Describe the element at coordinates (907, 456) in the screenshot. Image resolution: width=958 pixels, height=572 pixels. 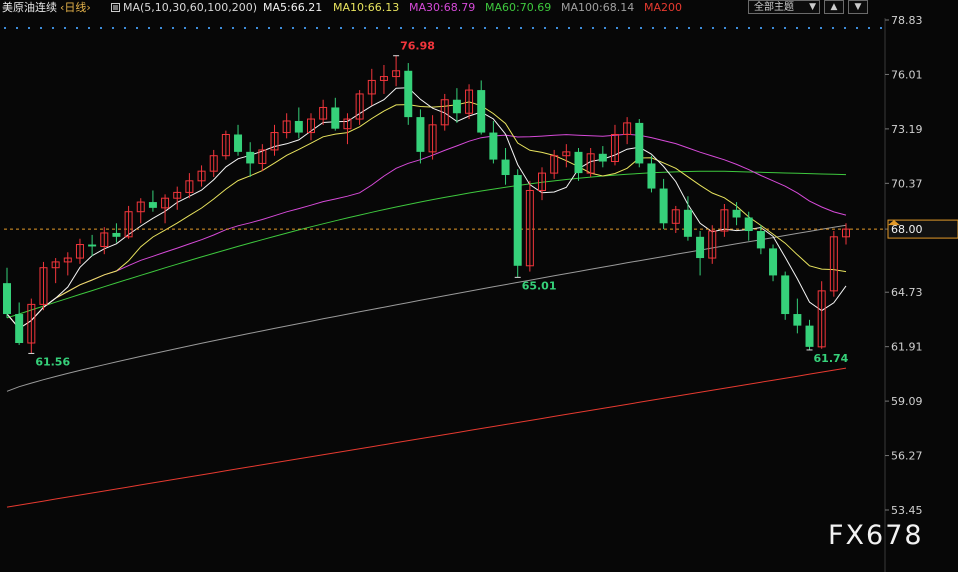
I see `y-tick-label: 56.27` at that location.